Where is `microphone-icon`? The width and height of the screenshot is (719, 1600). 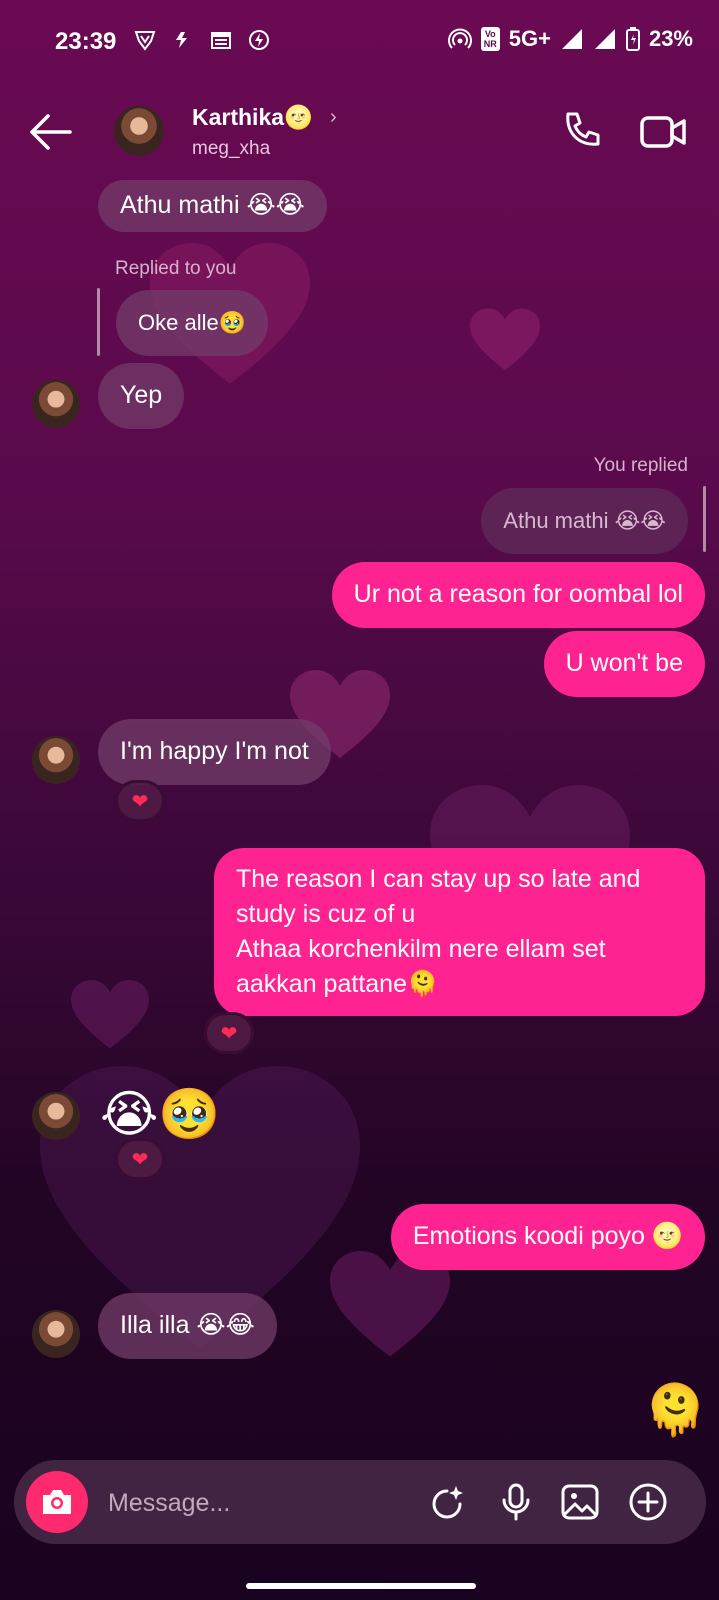 microphone-icon is located at coordinates (516, 1502).